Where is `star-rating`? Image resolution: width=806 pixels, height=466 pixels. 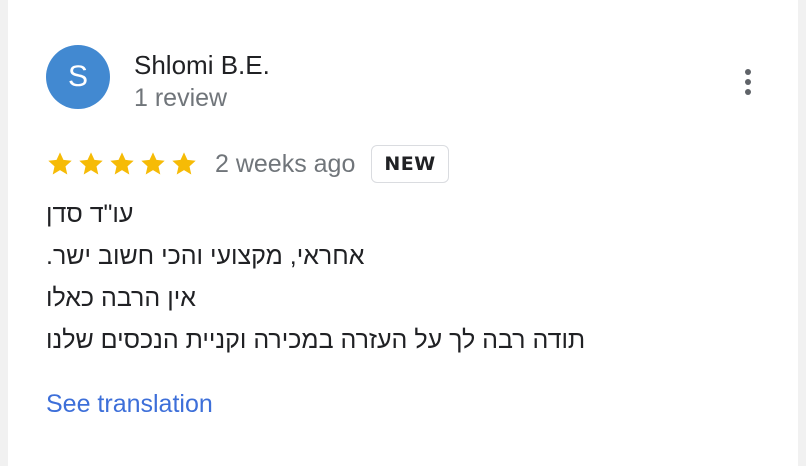
star-rating is located at coordinates (123, 164).